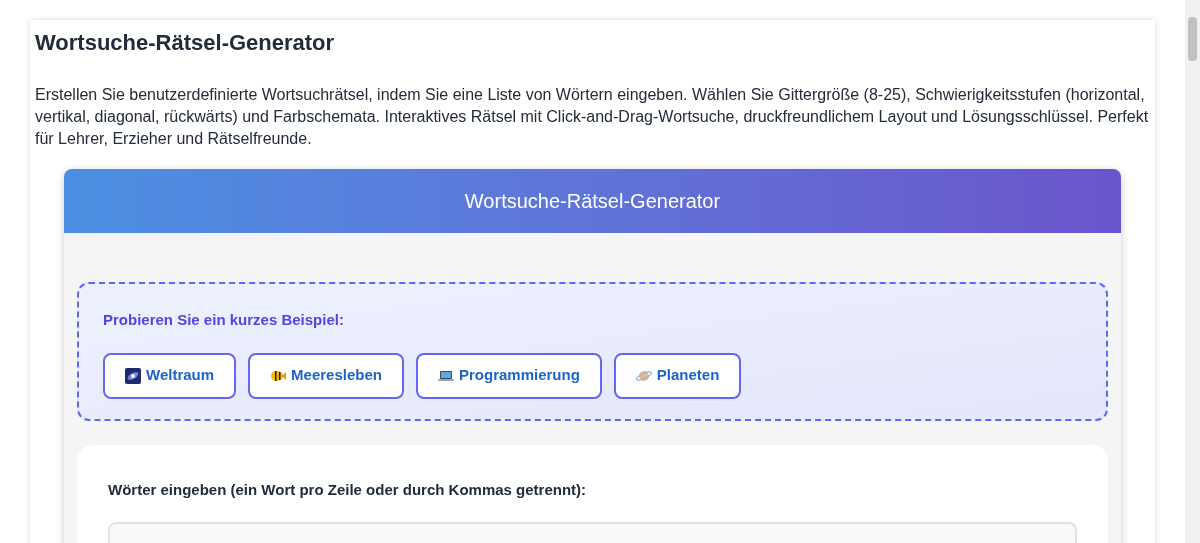  Describe the element at coordinates (508, 375) in the screenshot. I see `example-button: Programmierung` at that location.